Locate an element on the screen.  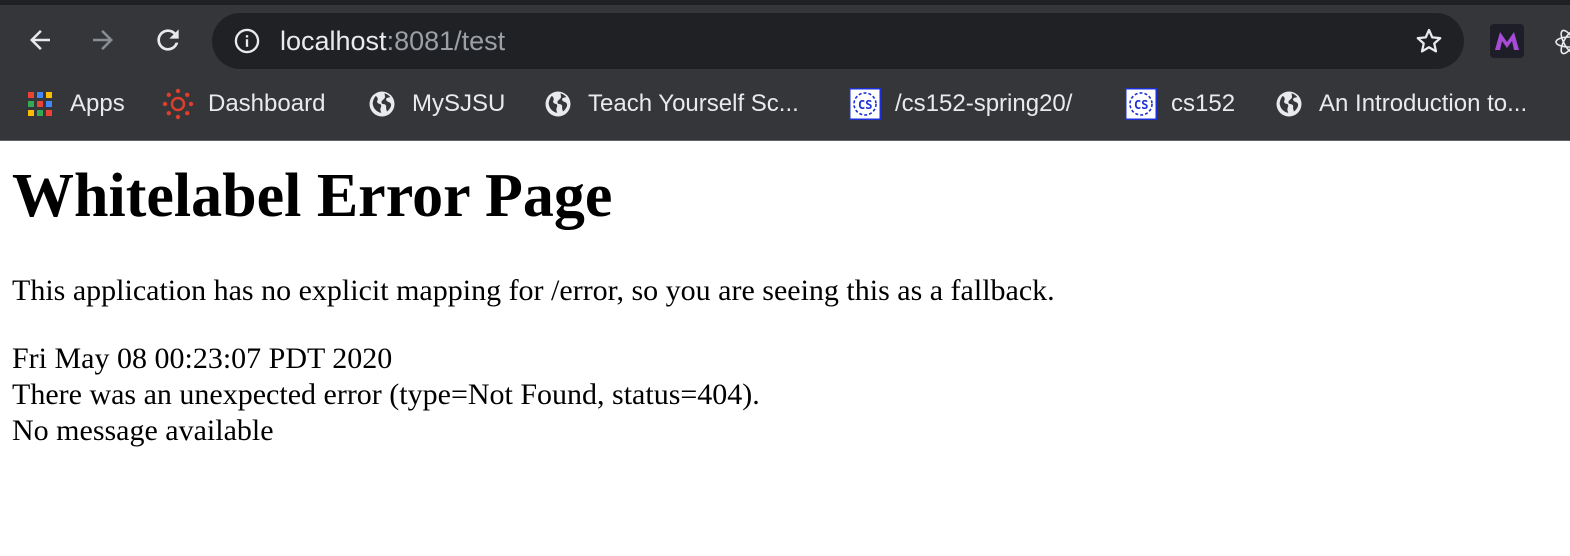
bookmark-label: Apps is located at coordinates (97, 103).